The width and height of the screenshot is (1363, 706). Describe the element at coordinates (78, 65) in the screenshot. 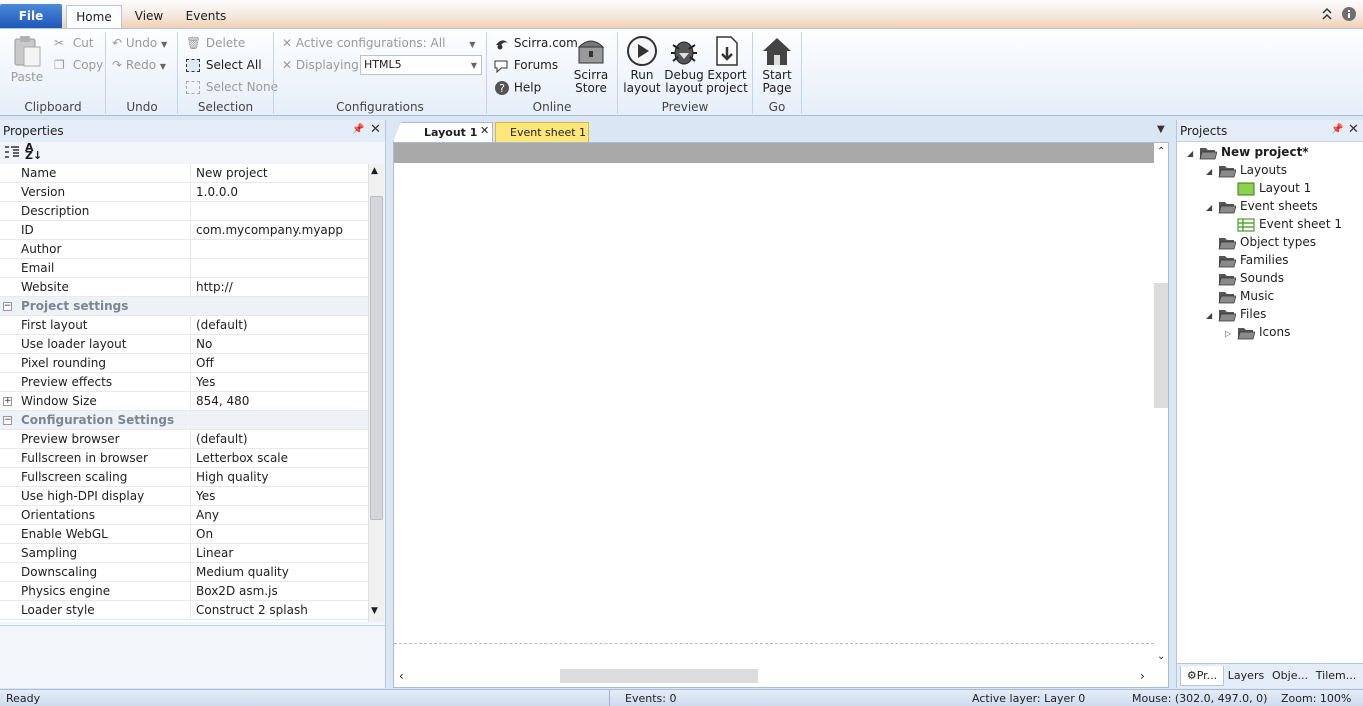

I see `copy-button: ❐ Copy` at that location.